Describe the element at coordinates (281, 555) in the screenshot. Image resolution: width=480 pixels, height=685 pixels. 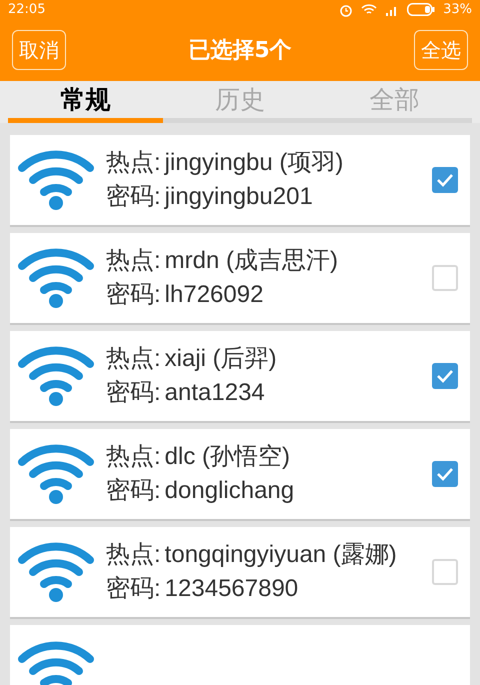
I see `hotspot-name: tongqingyiyuan (露娜)` at that location.